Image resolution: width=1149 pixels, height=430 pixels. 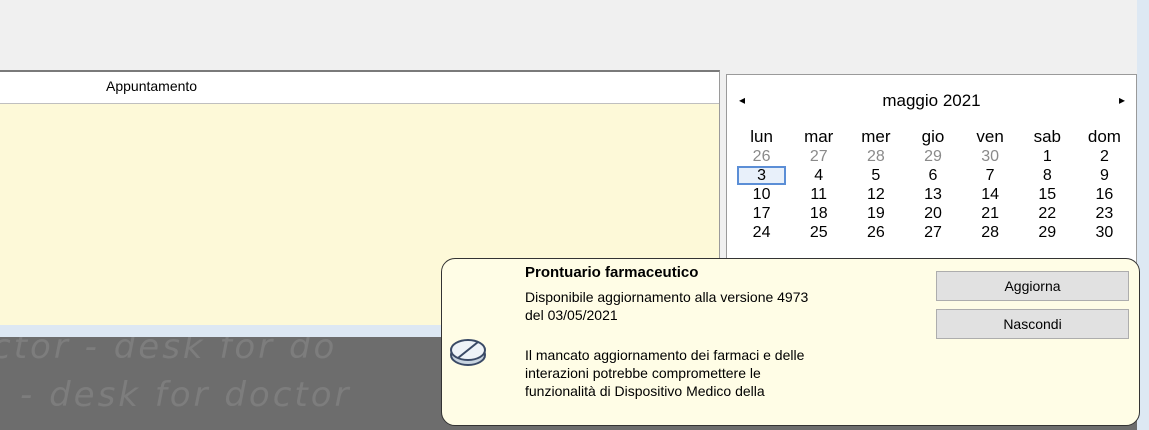 I want to click on calendar-day: 5, so click(x=875, y=175).